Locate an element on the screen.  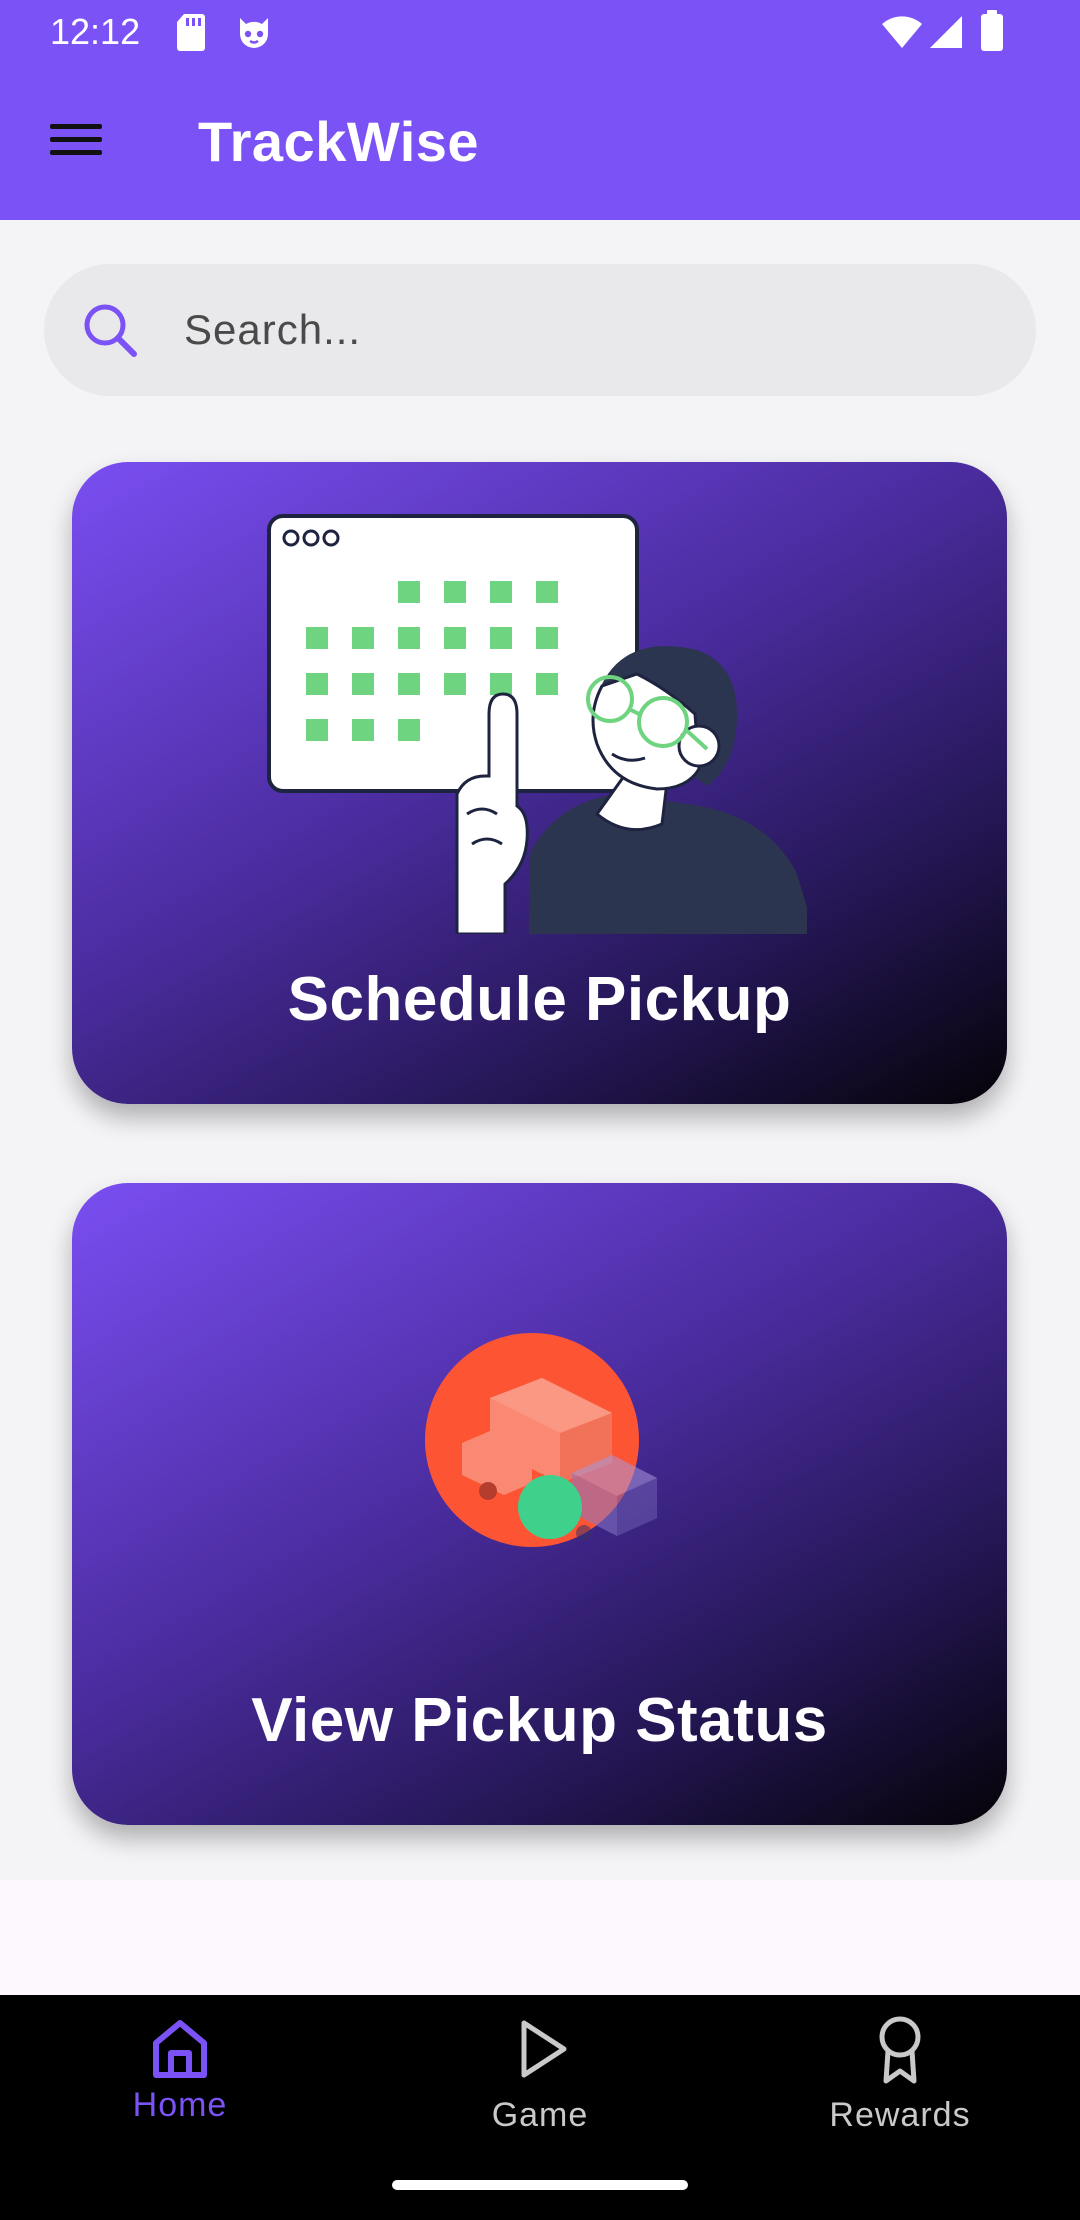
hamburger-menu-icon is located at coordinates (76, 142).